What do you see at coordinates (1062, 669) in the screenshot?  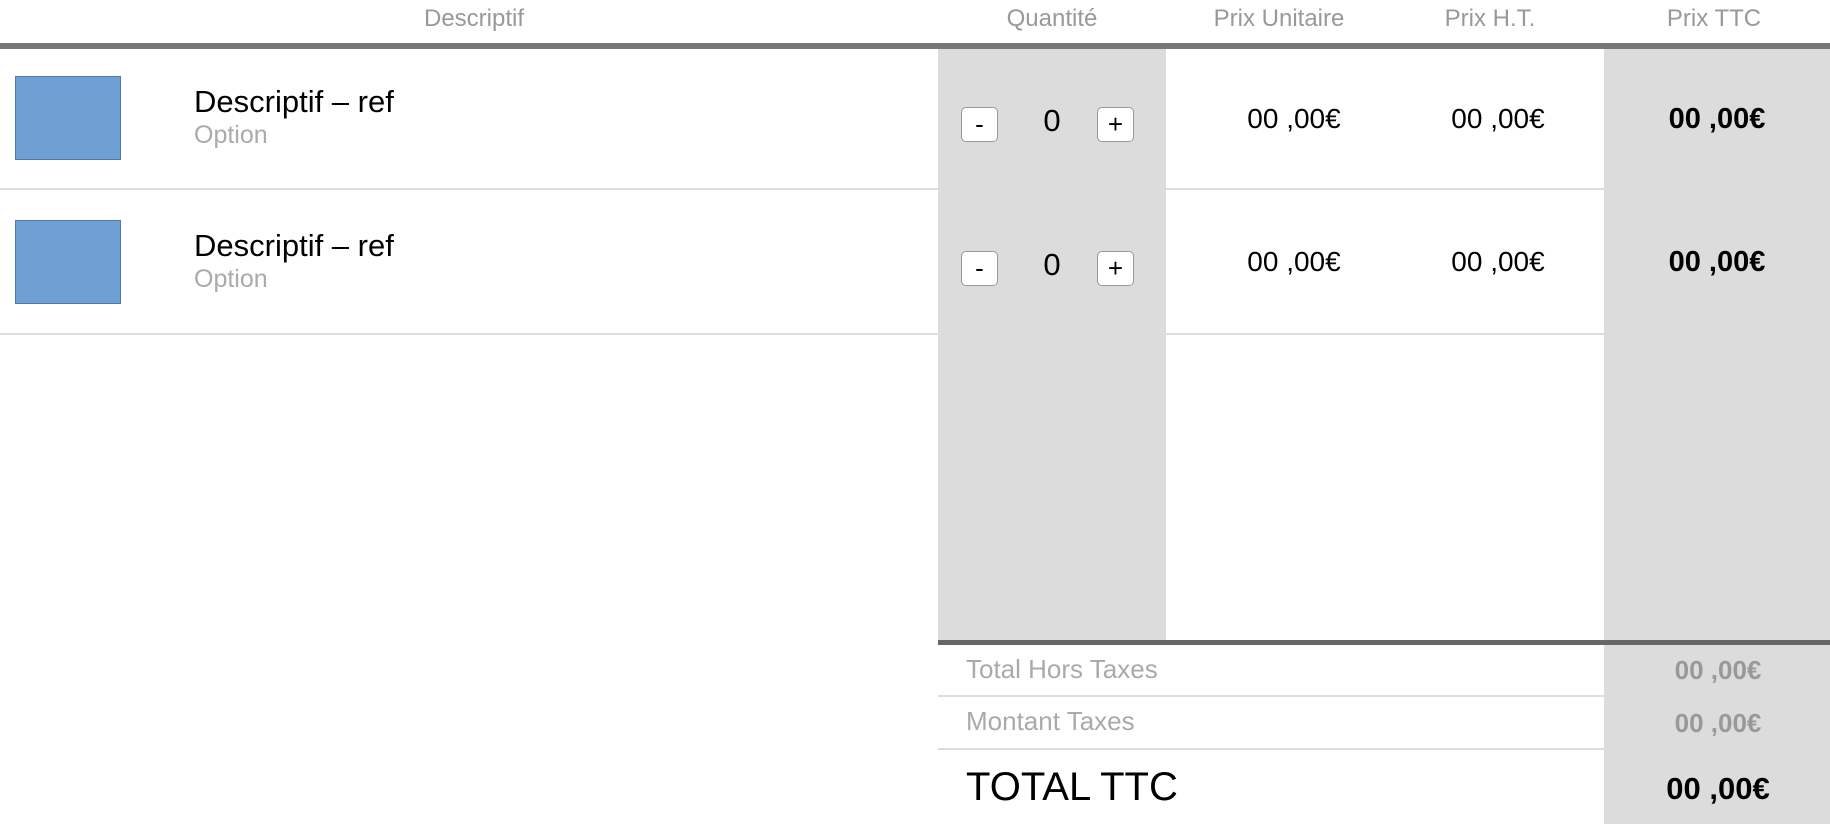 I see `total-ht-label: Total Hors Taxes` at bounding box center [1062, 669].